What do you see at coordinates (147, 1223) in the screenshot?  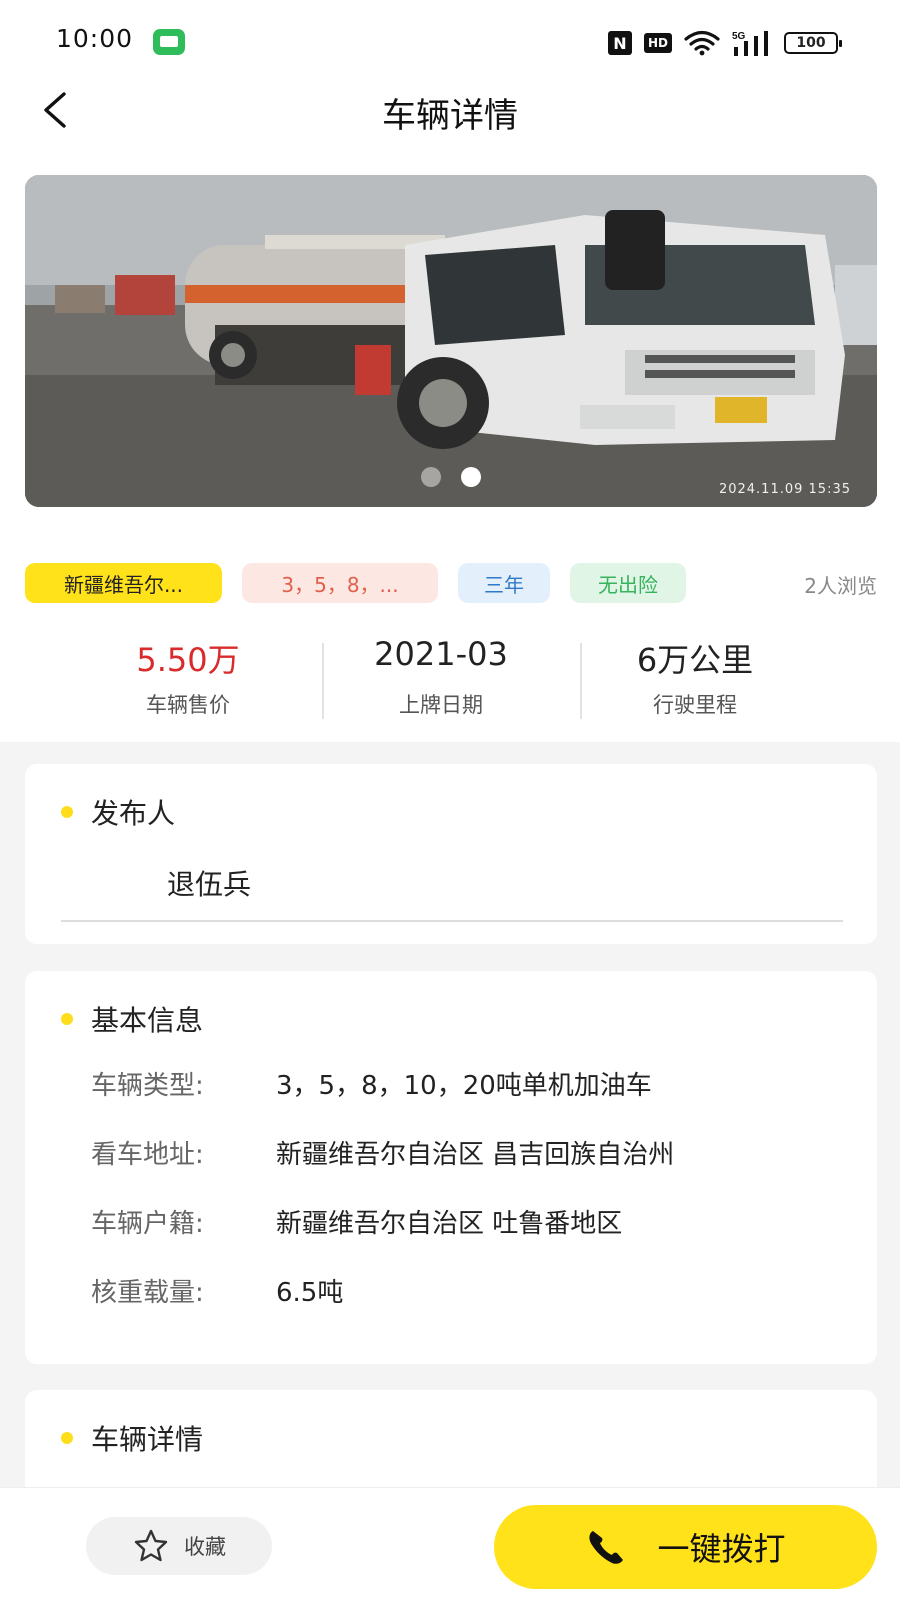 I see `info-label: 车辆户籍:` at bounding box center [147, 1223].